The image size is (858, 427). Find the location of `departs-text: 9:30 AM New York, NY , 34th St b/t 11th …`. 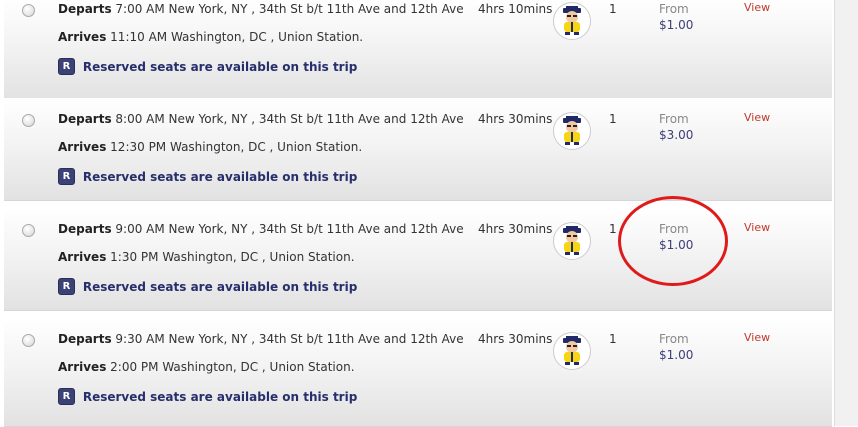

departs-text: 9:30 AM New York, NY , 34th St b/t 11th … is located at coordinates (289, 339).